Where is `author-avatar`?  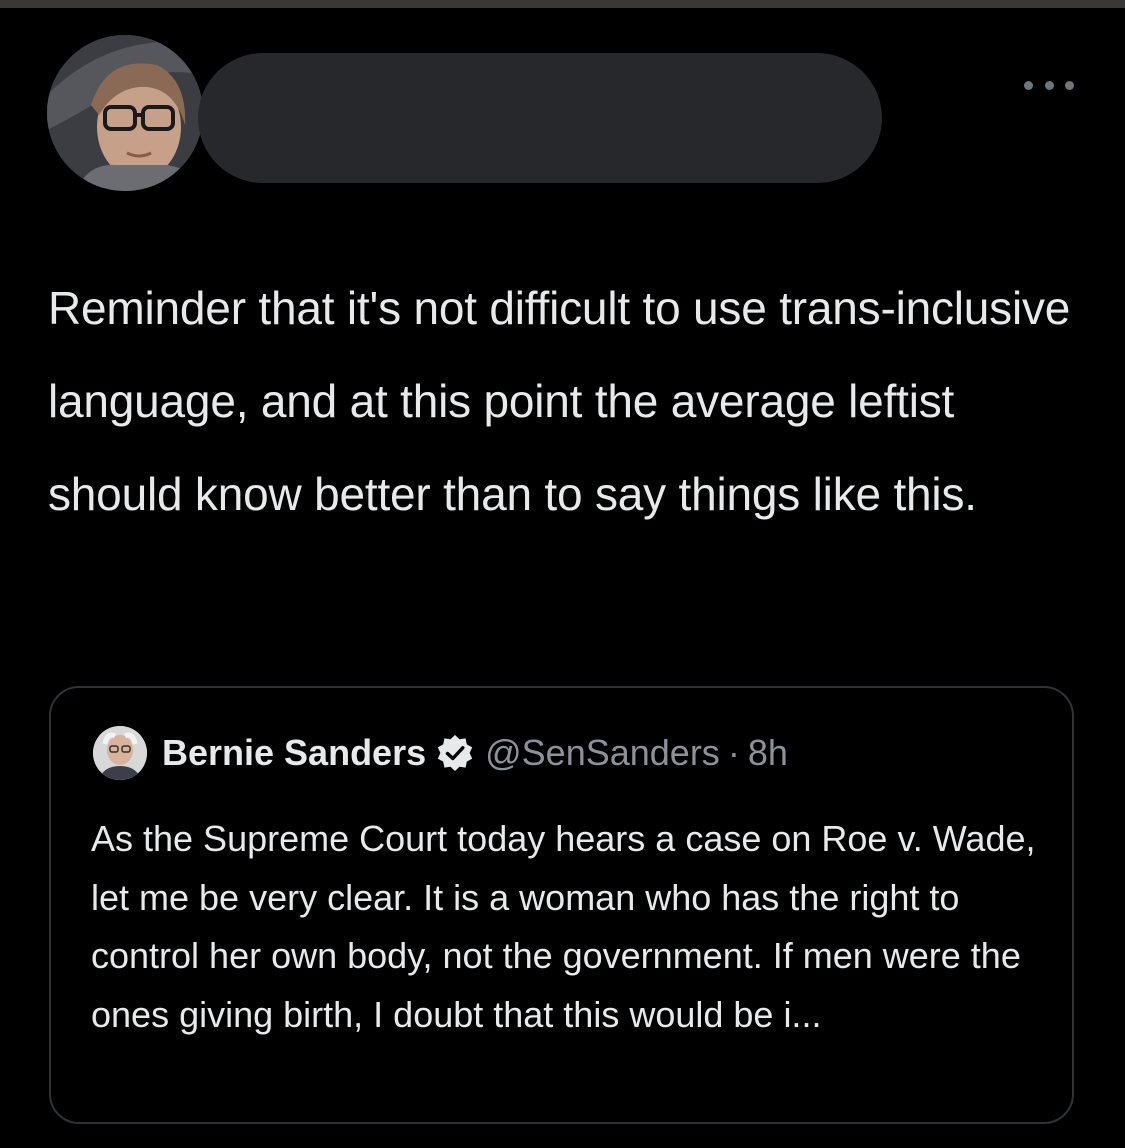
author-avatar is located at coordinates (125, 113).